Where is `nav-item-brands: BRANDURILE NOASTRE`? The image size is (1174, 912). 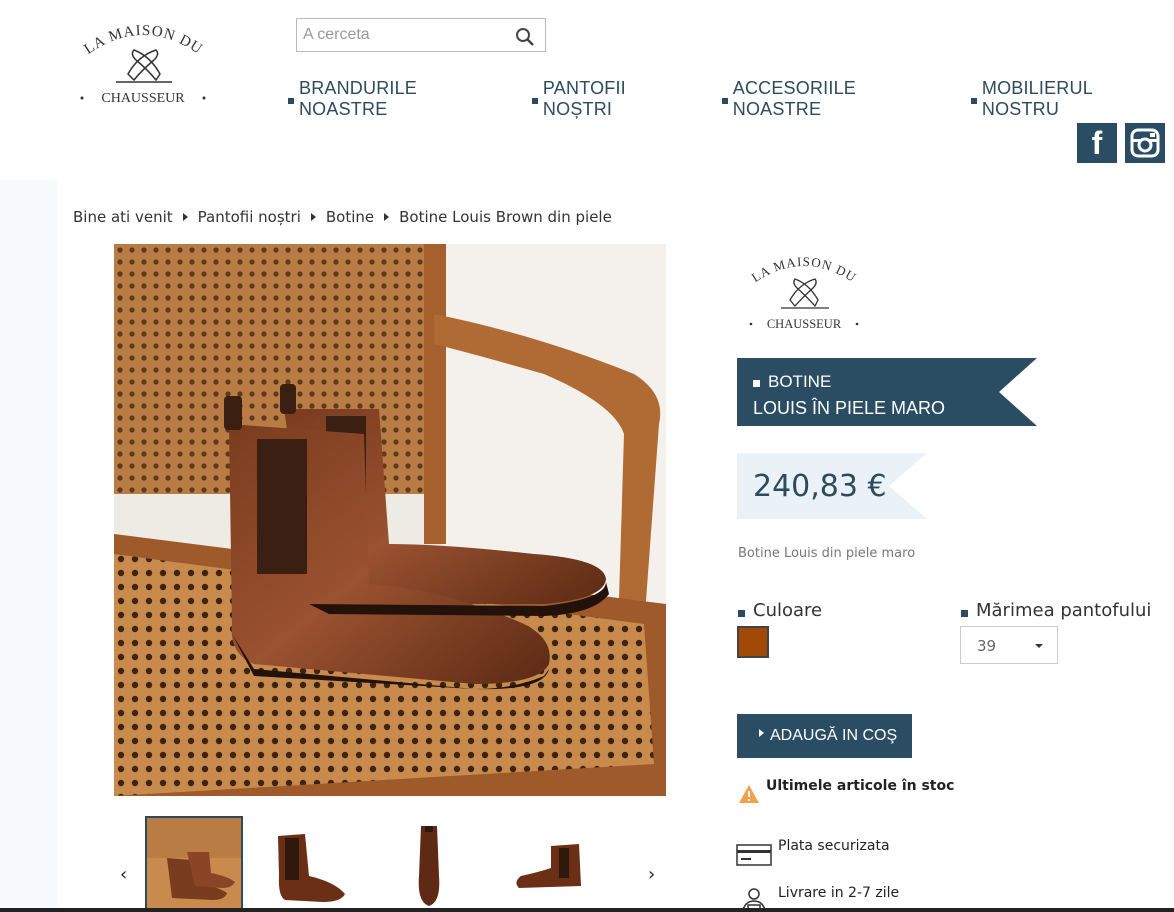
nav-item-brands: BRANDURILE NOASTRE is located at coordinates (399, 99).